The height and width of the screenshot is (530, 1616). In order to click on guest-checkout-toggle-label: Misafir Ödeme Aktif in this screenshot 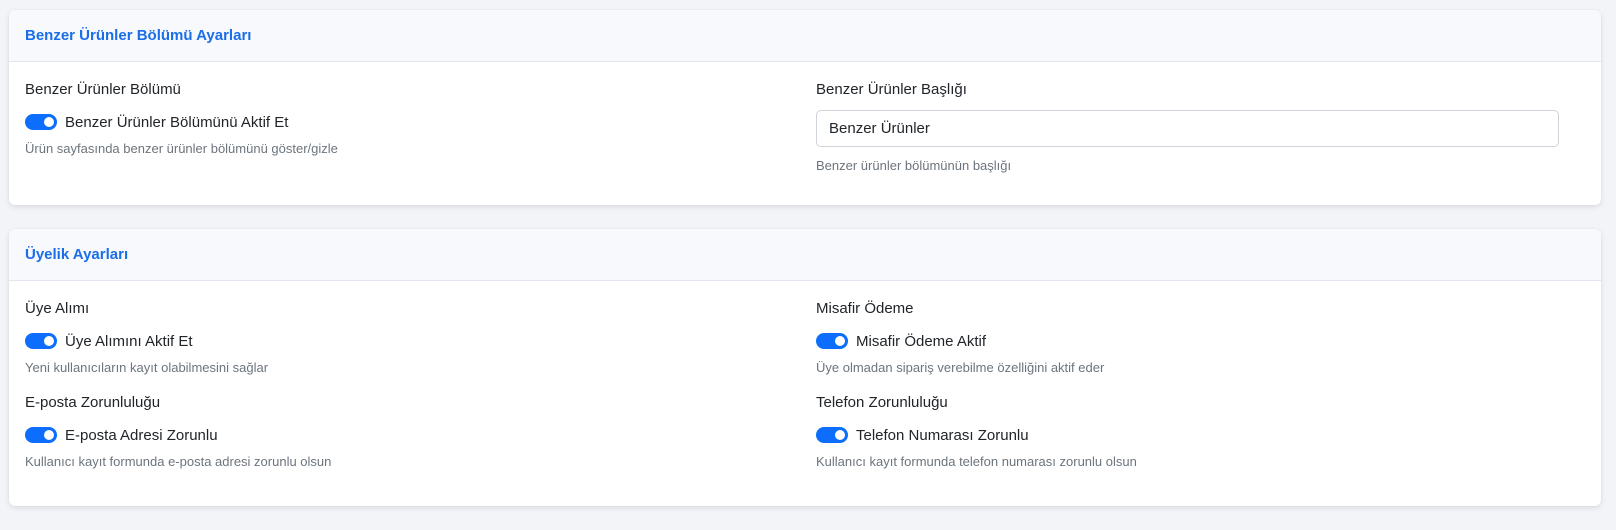, I will do `click(921, 341)`.